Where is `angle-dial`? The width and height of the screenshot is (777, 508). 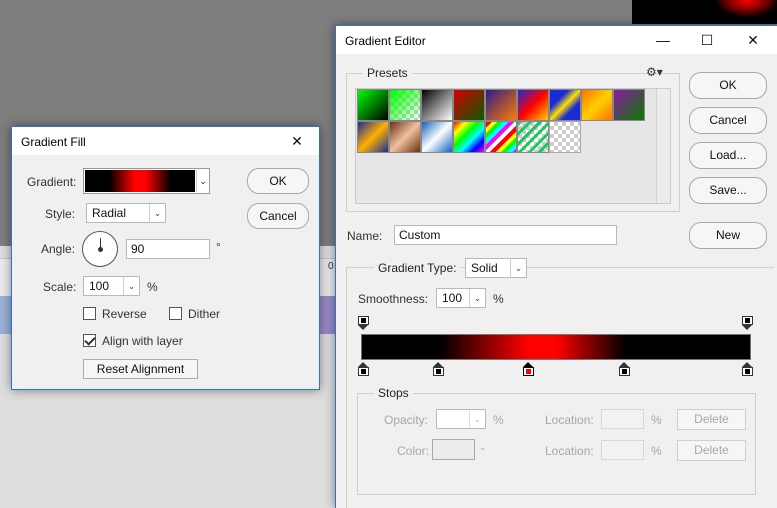 angle-dial is located at coordinates (100, 249).